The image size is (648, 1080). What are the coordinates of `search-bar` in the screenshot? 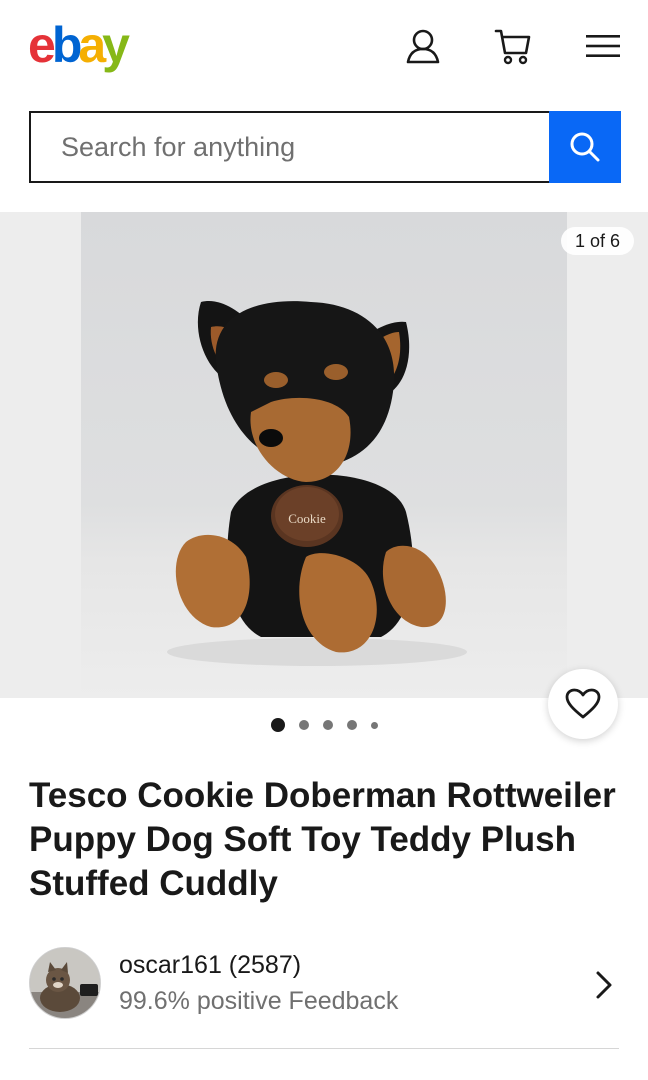 It's located at (325, 147).